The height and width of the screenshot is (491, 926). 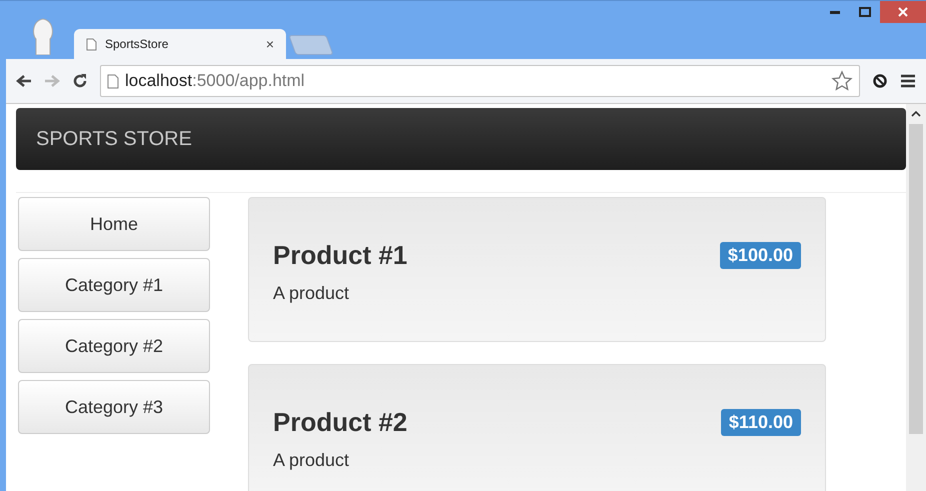 I want to click on url-text: localhost:5000/app.html, so click(x=215, y=81).